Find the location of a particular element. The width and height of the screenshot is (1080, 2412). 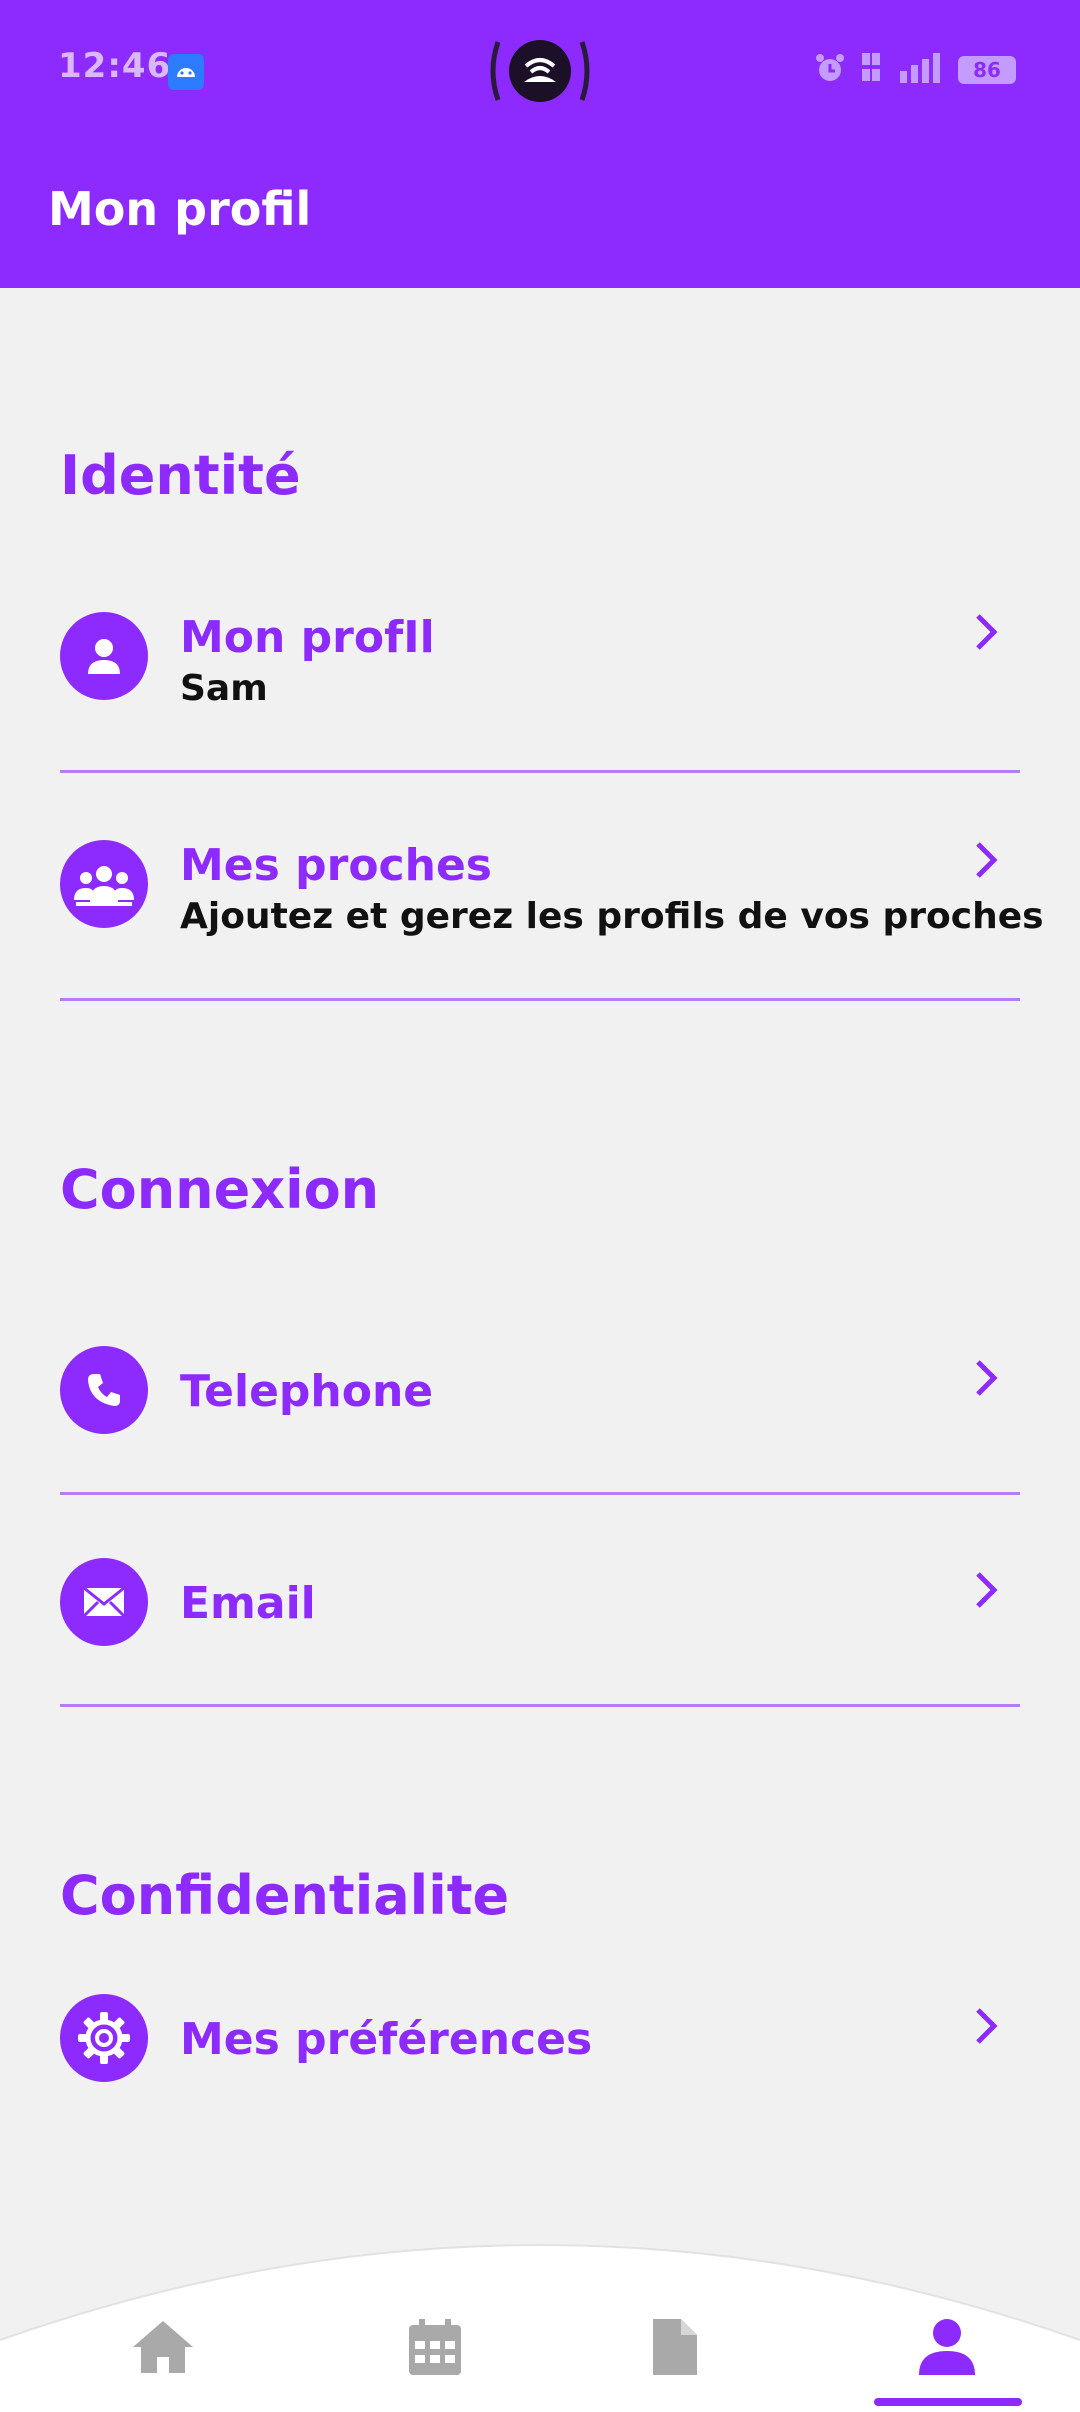

bottom-nav is located at coordinates (540, 2316).